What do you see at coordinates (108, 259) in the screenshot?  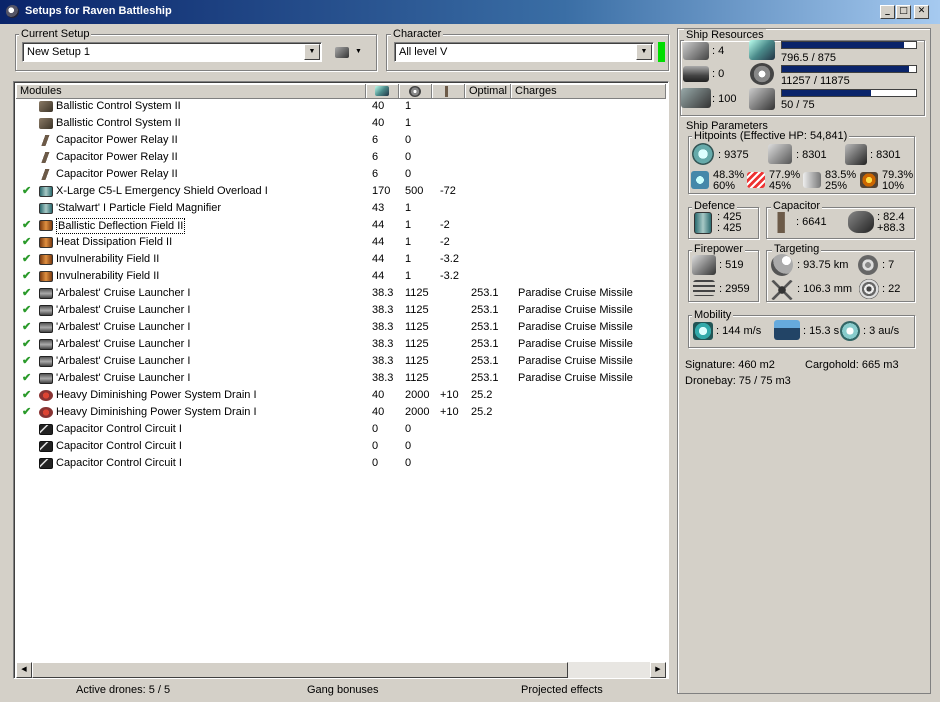 I see `module-name: Invulnerability Field II` at bounding box center [108, 259].